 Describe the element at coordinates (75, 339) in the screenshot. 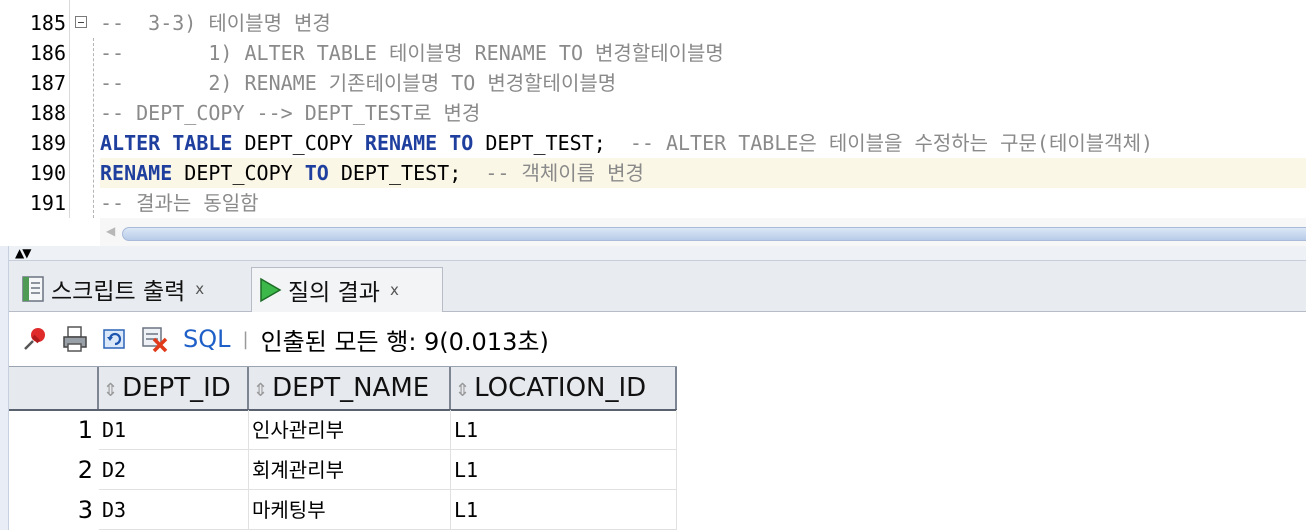

I see `print-icon` at that location.